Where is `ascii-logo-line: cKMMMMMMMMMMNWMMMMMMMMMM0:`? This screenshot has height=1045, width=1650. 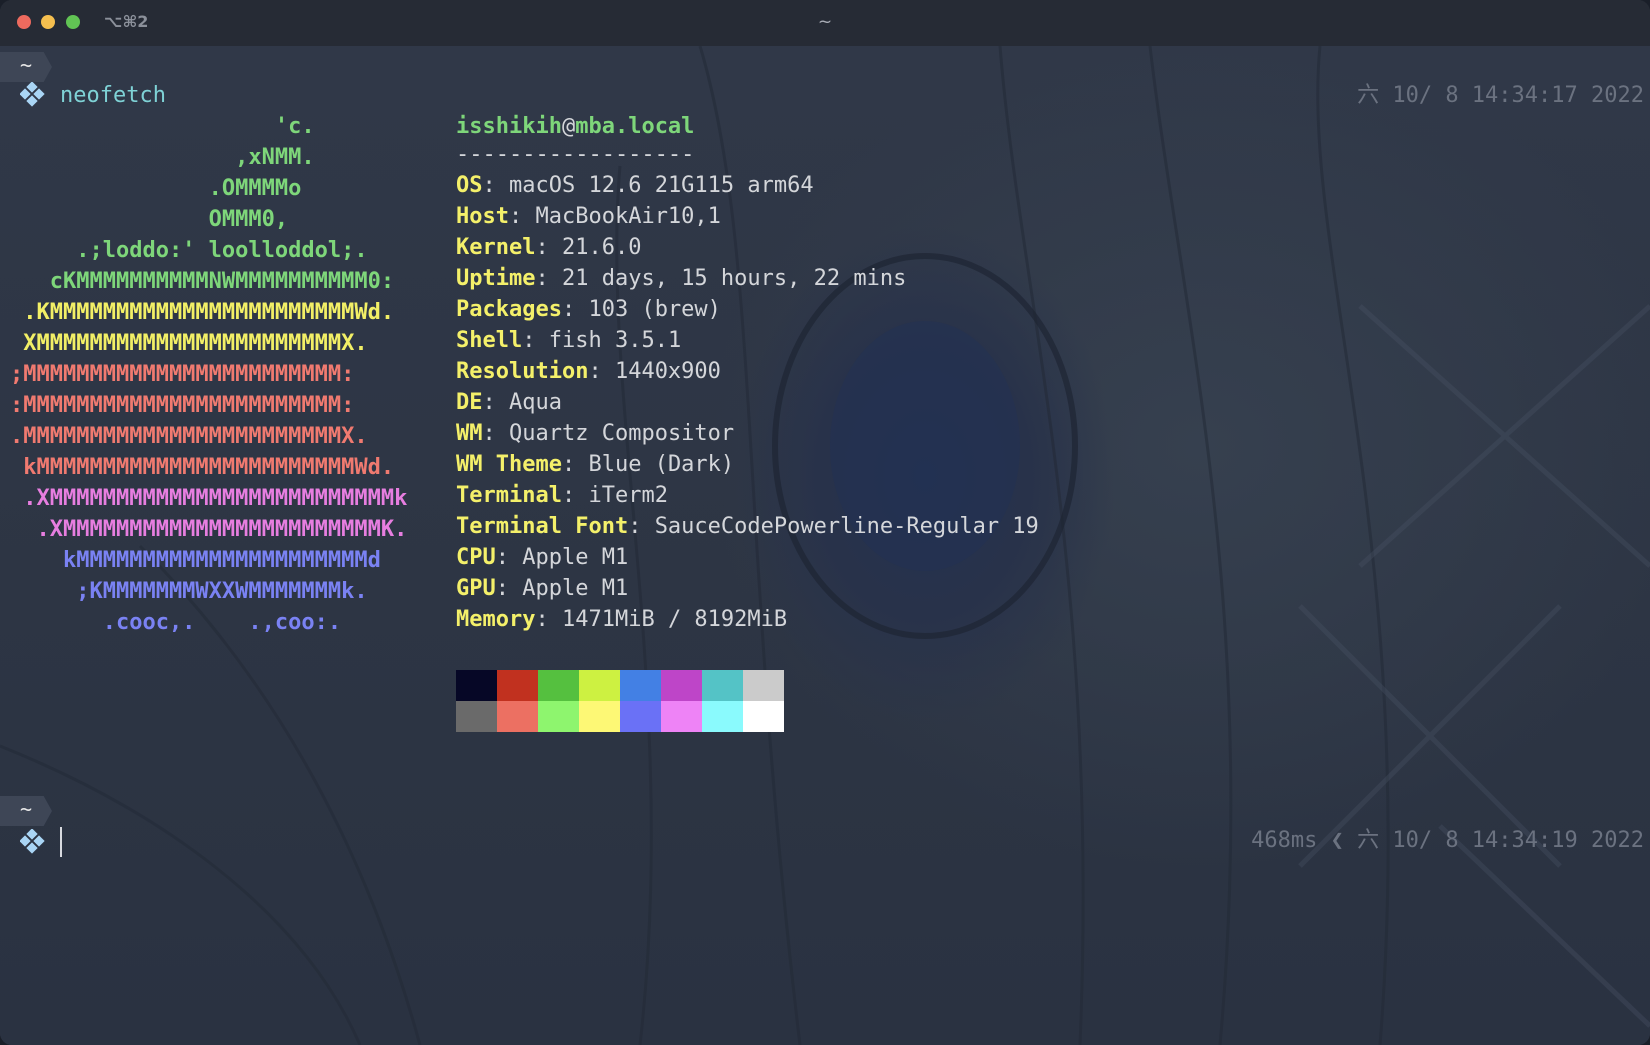 ascii-logo-line: cKMMMMMMMMMMNWMMMMMMMMMM0: is located at coordinates (202, 281).